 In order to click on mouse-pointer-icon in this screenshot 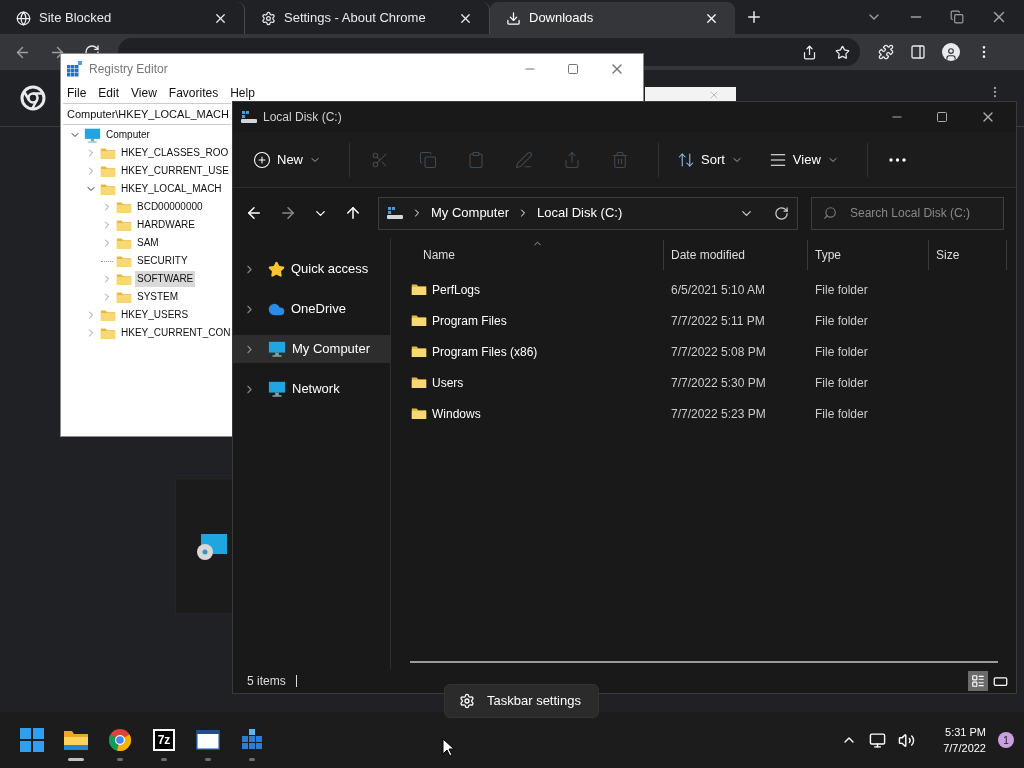, I will do `click(448, 747)`.